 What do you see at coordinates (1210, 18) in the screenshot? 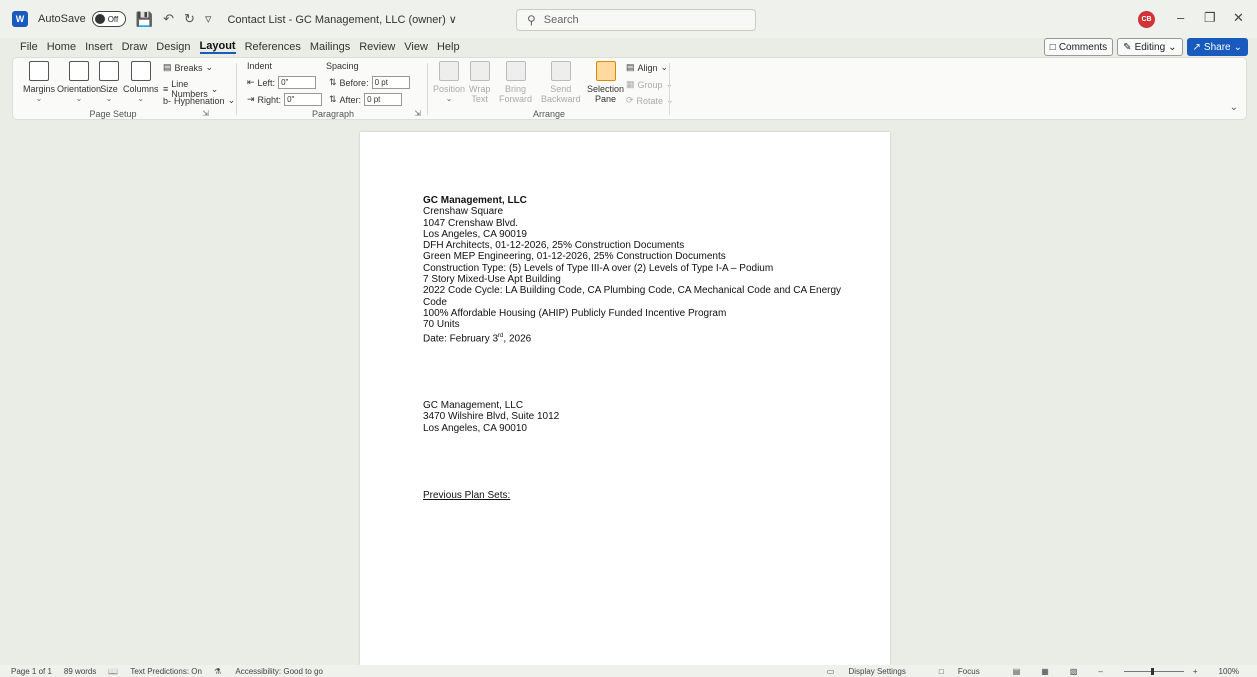
I see `restore-icon: ❐` at bounding box center [1210, 18].